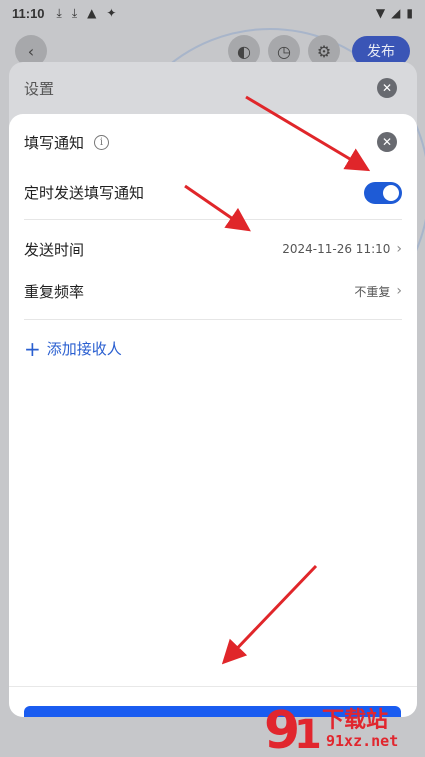 The height and width of the screenshot is (757, 425). Describe the element at coordinates (213, 88) in the screenshot. I see `sheet-header: 设置 ✕` at that location.